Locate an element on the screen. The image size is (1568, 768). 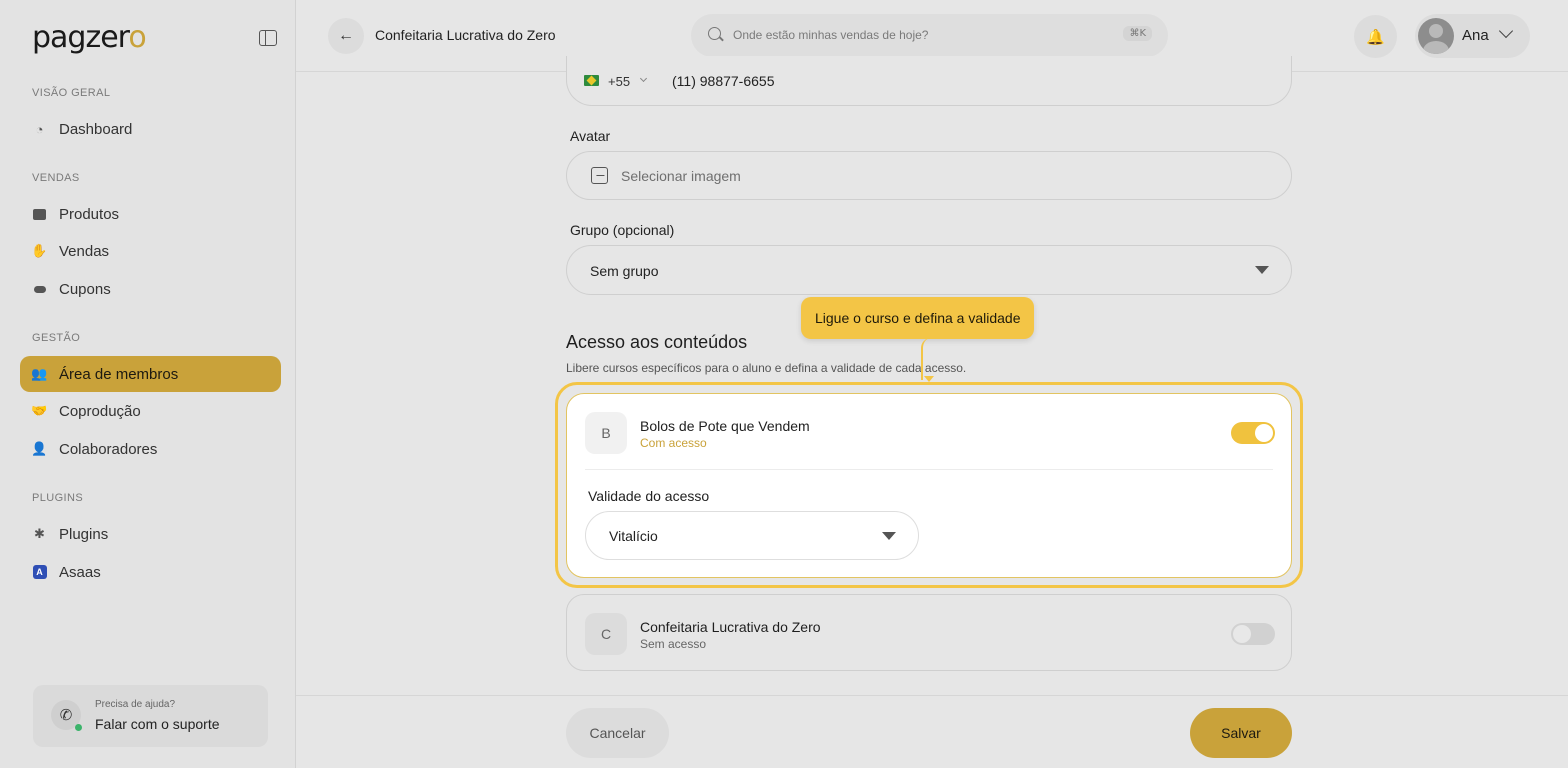
avatar is located at coordinates (1436, 36).